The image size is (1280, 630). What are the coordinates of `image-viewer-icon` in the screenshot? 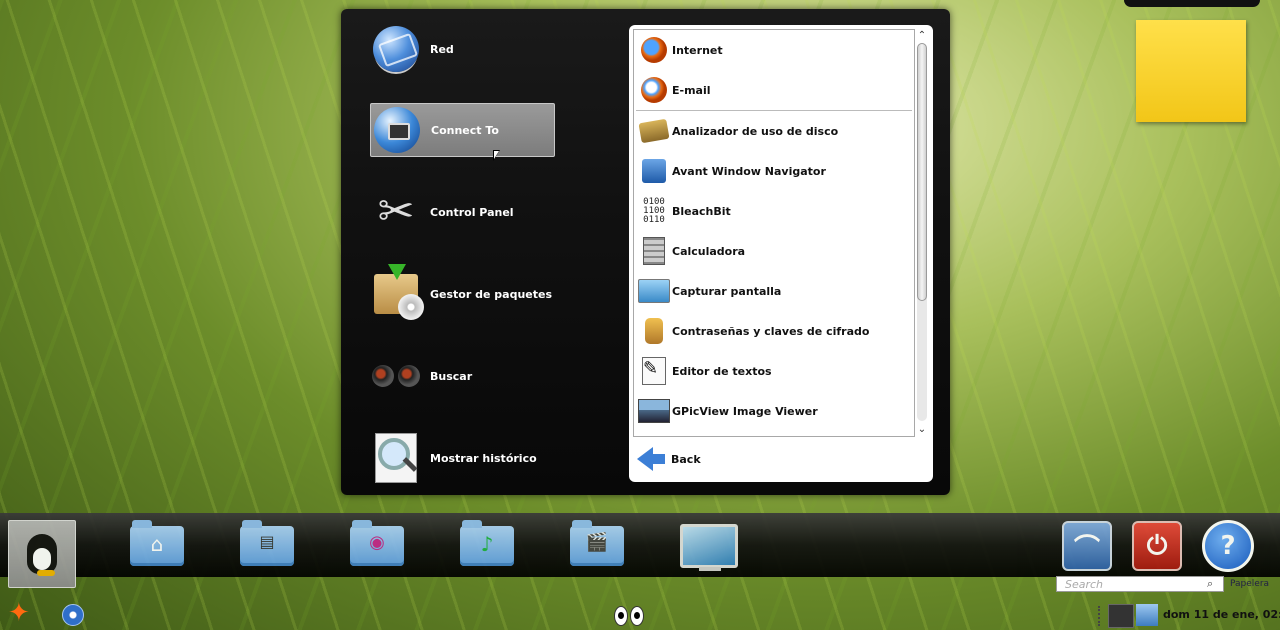 It's located at (654, 411).